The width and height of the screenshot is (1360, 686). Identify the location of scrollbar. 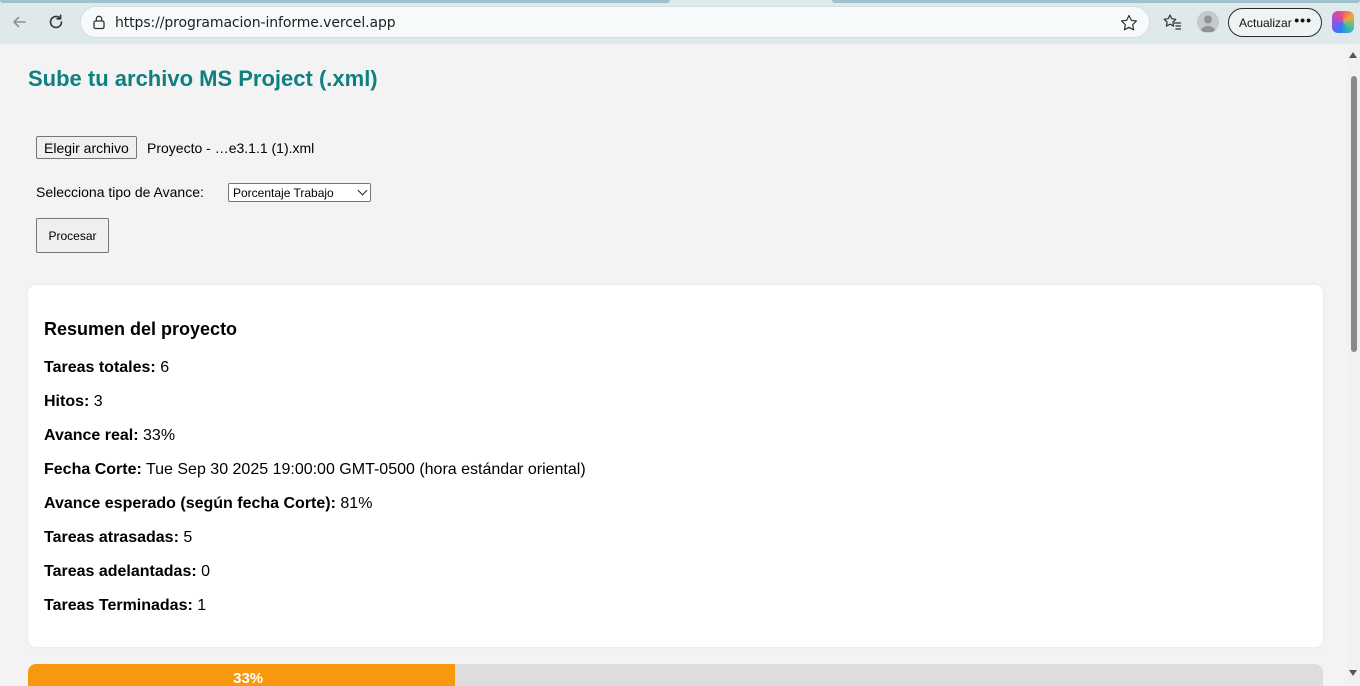
(1353, 365).